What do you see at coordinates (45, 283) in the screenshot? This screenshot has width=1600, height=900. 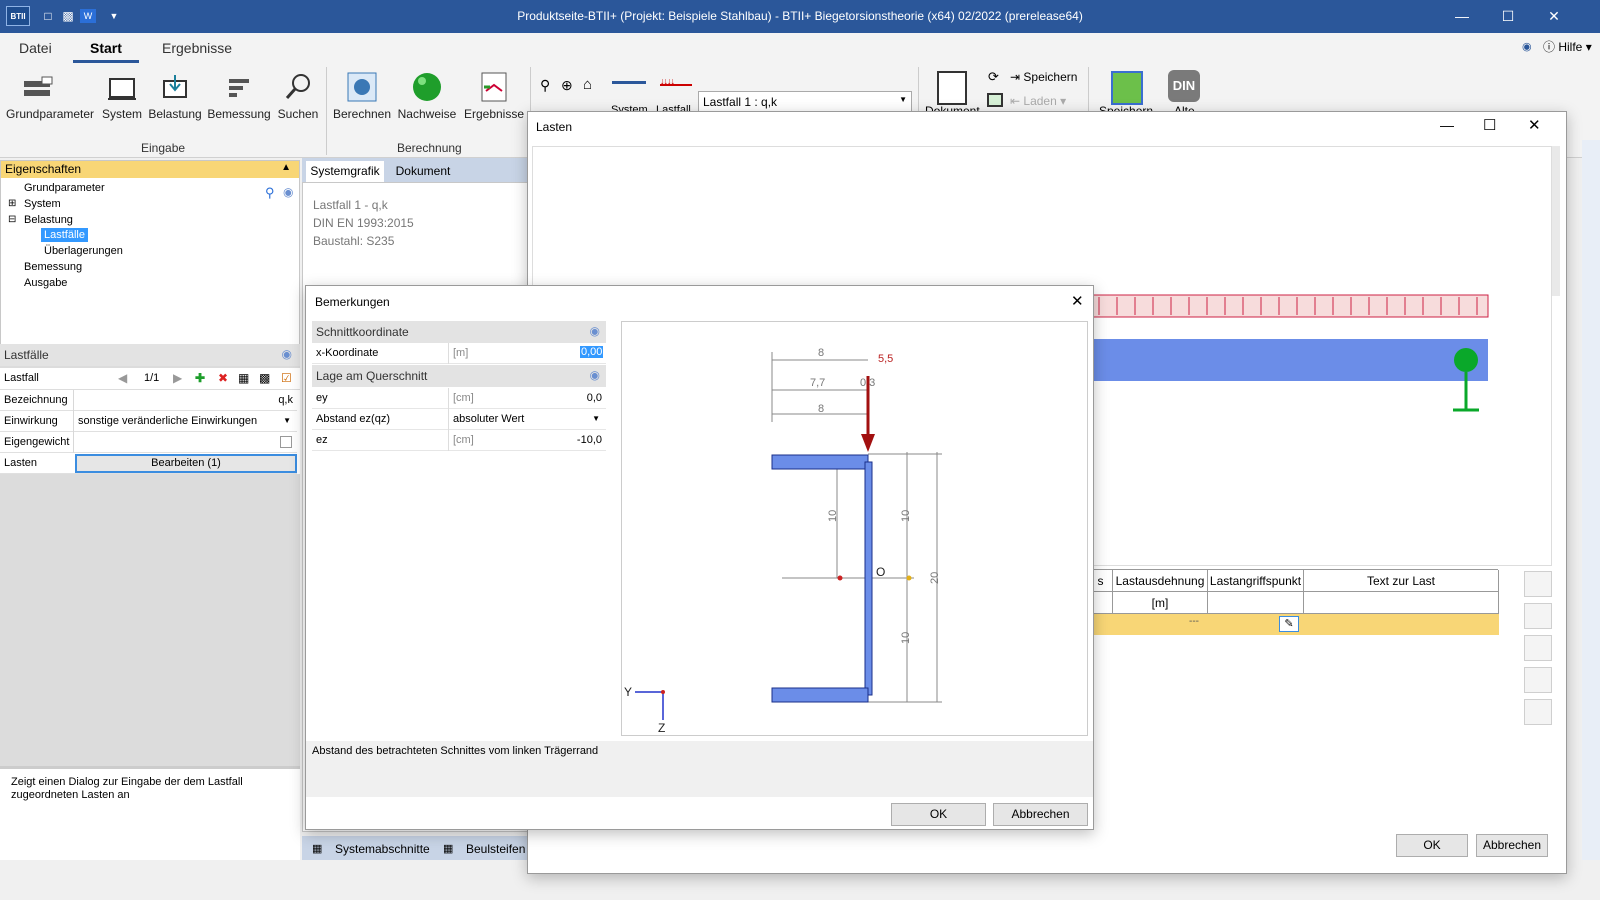 I see `tree-item-ausgabe: Ausgabe` at bounding box center [45, 283].